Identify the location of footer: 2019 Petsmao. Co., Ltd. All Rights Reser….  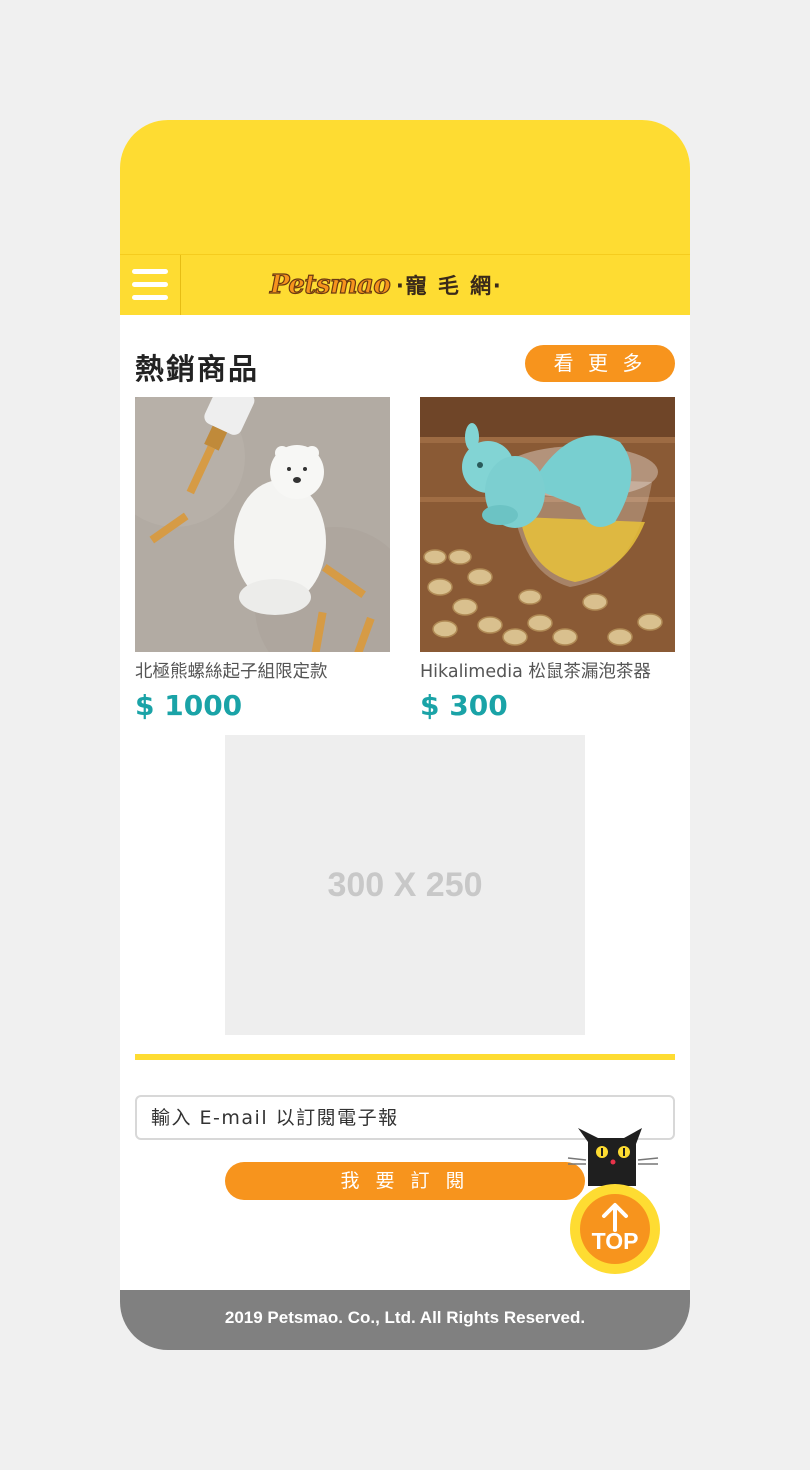
(405, 1320).